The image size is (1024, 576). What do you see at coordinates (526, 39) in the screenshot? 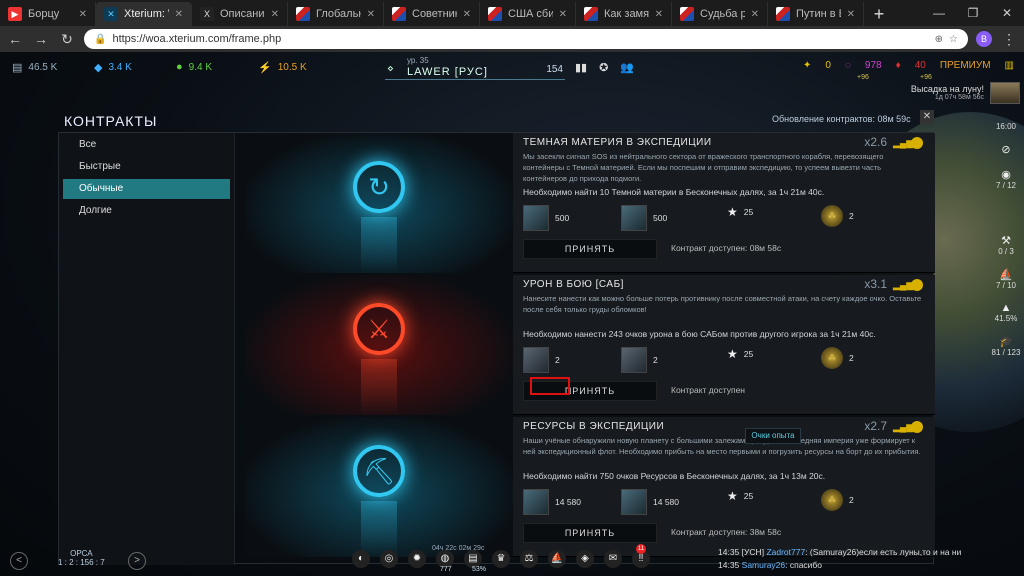
I see `url-field: 🔒 https://woa.xterium.com/frame.php ⊕ ☆` at bounding box center [526, 39].